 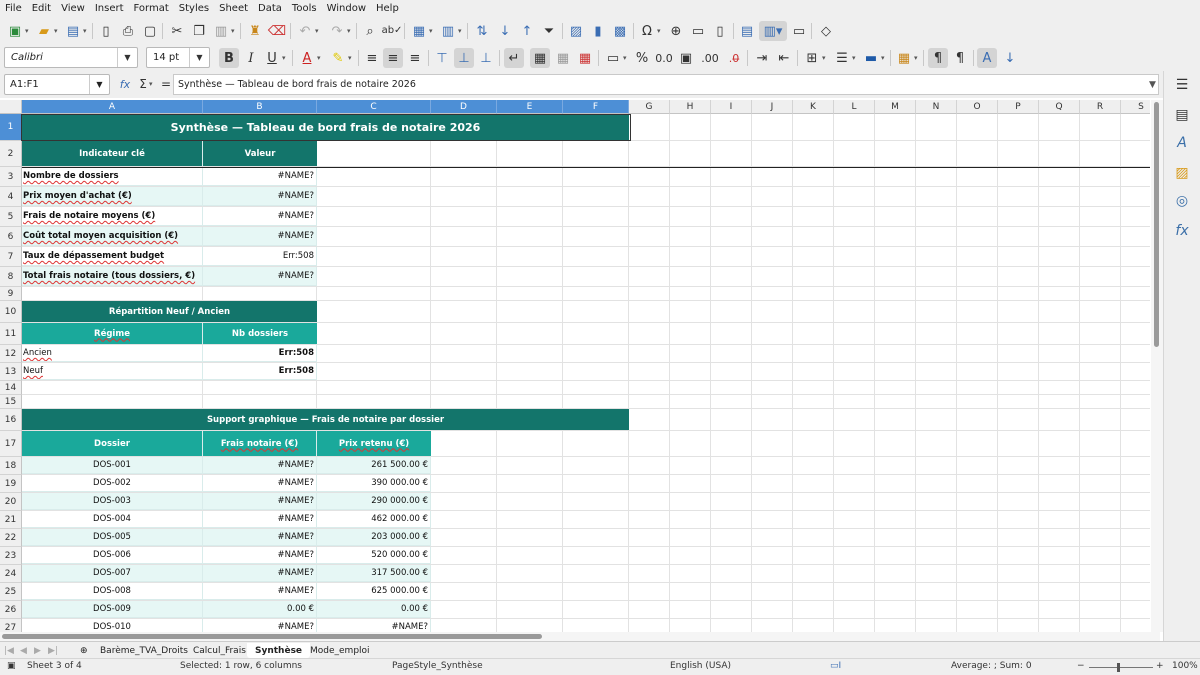 I want to click on menu-insert: Insert, so click(x=109, y=8).